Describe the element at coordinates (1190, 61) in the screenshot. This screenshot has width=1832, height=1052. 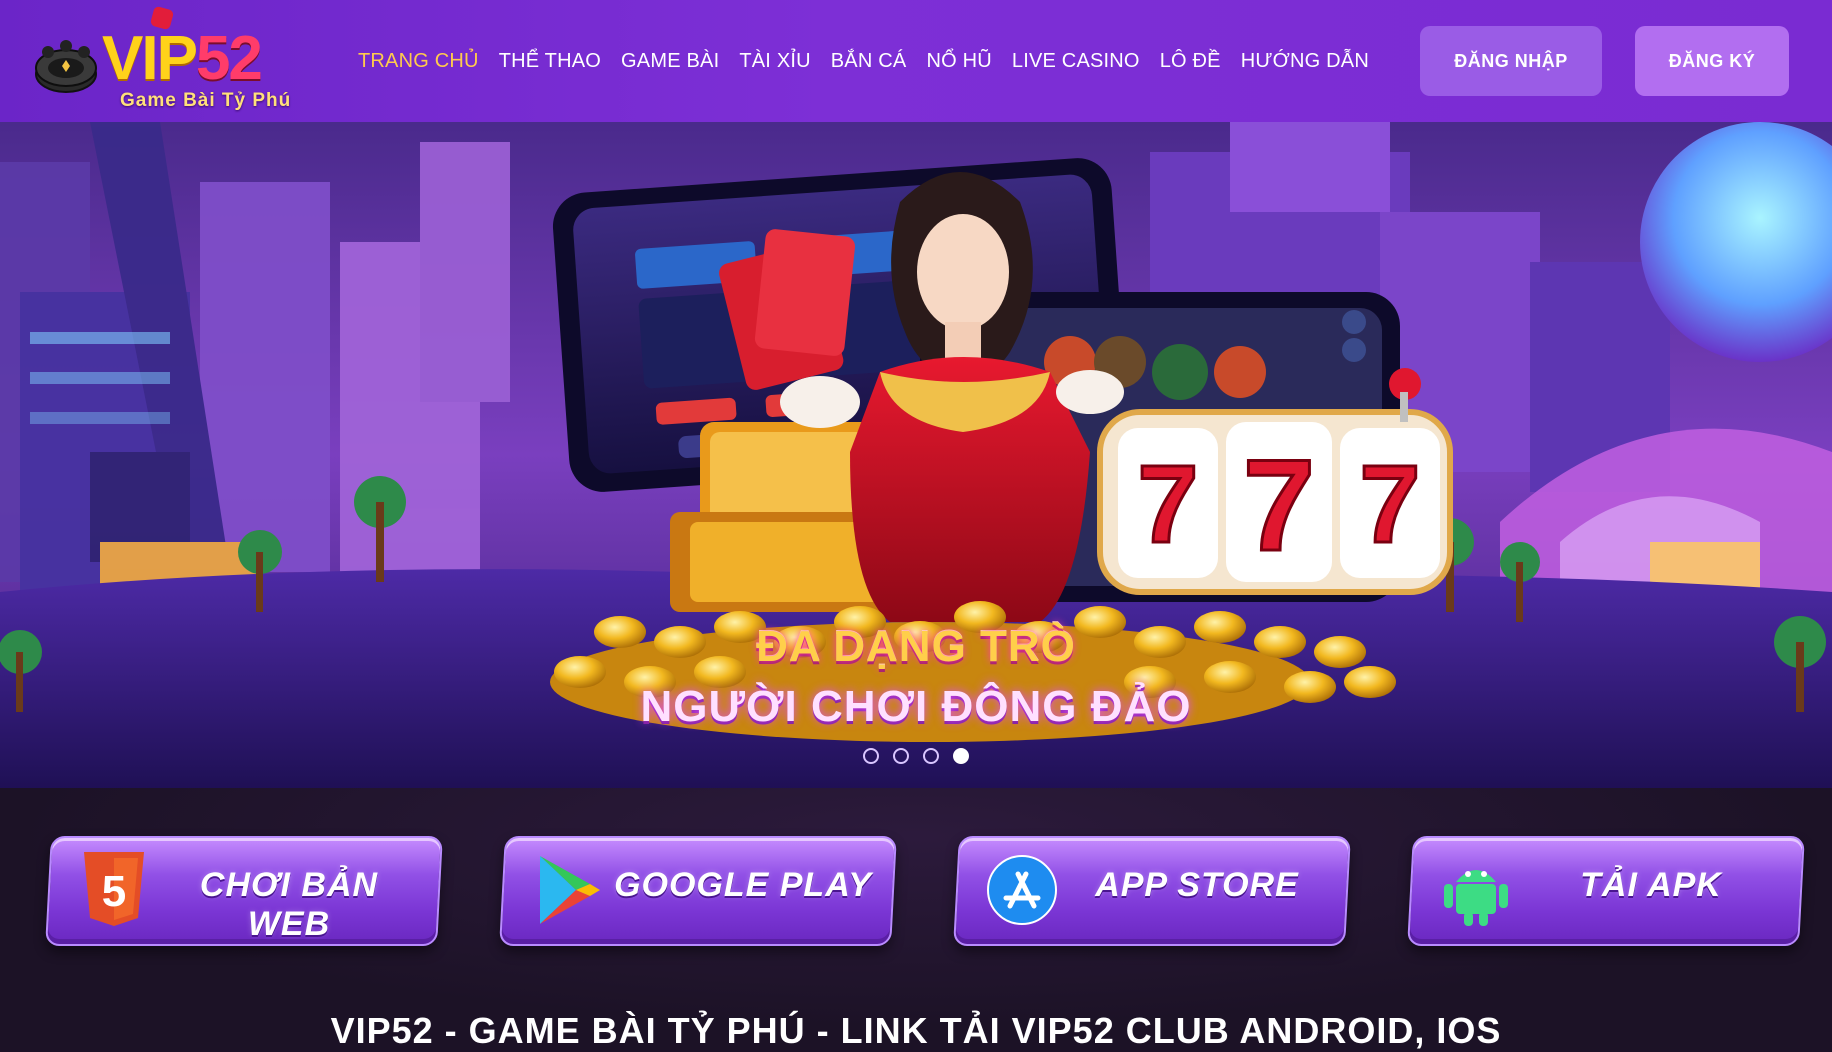
I see `nav-item-lo-de: LÔ ĐỀ` at that location.